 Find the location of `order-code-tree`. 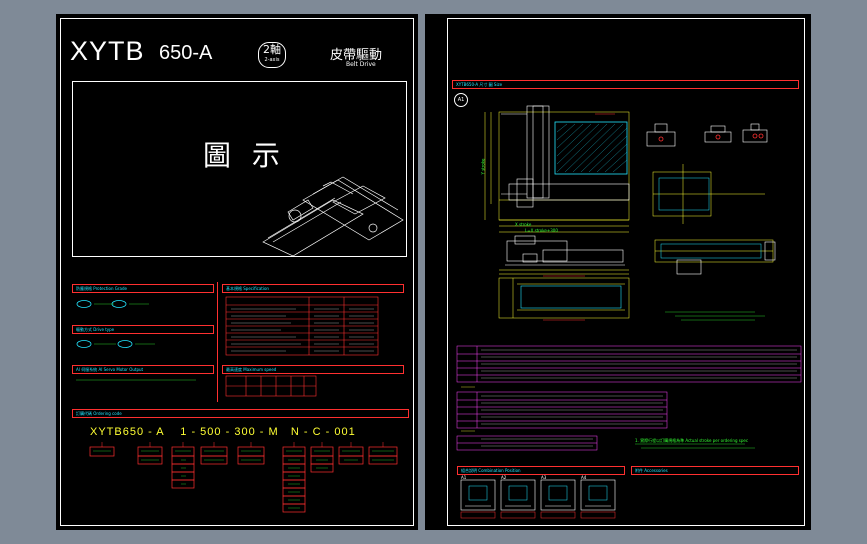

order-code-tree is located at coordinates (243, 477).